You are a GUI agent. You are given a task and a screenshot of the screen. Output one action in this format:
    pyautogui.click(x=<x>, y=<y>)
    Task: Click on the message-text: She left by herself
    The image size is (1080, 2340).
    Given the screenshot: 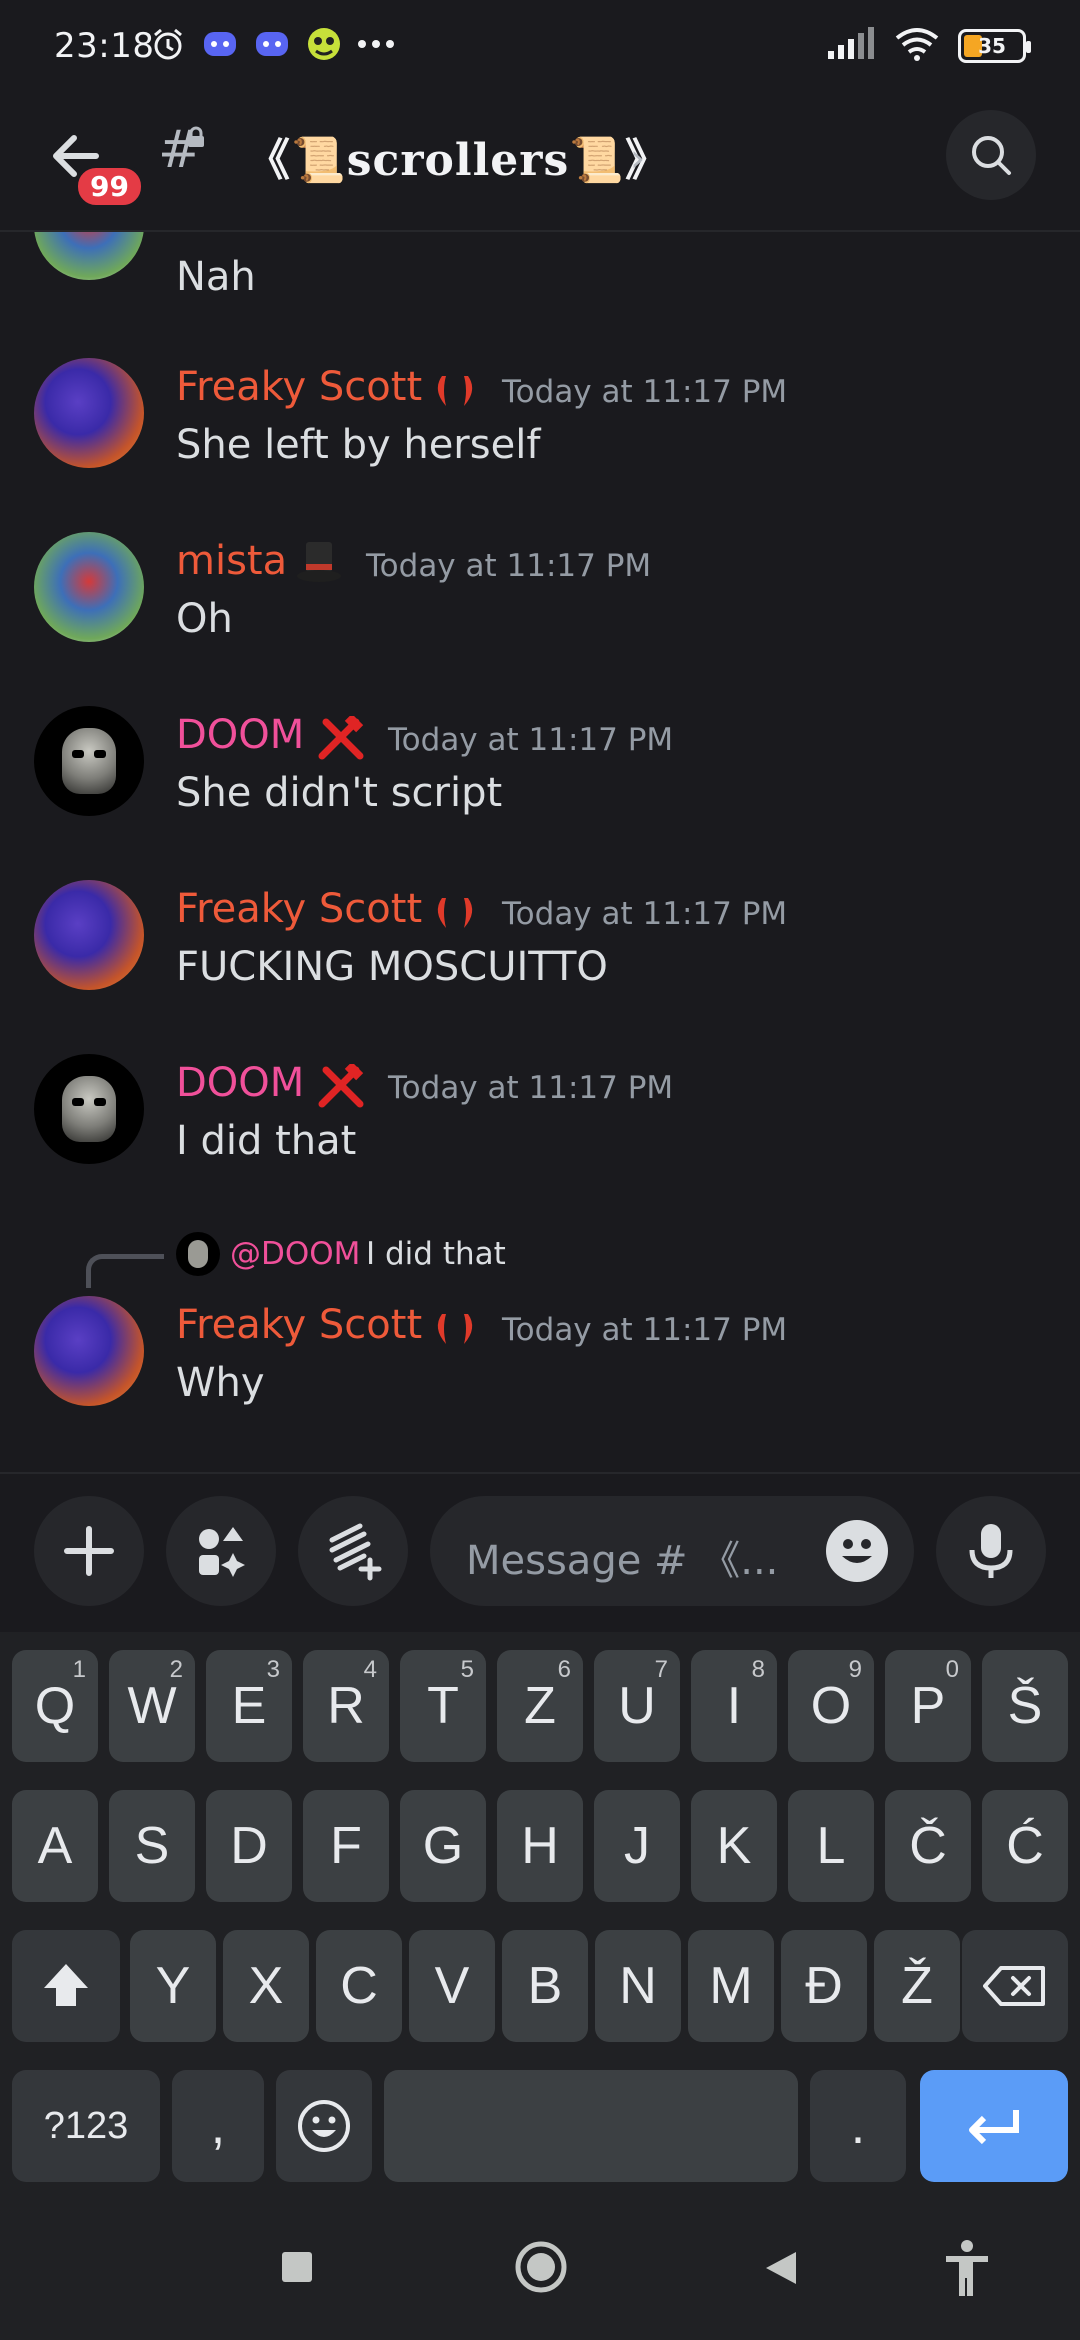 What is the action you would take?
    pyautogui.click(x=358, y=445)
    